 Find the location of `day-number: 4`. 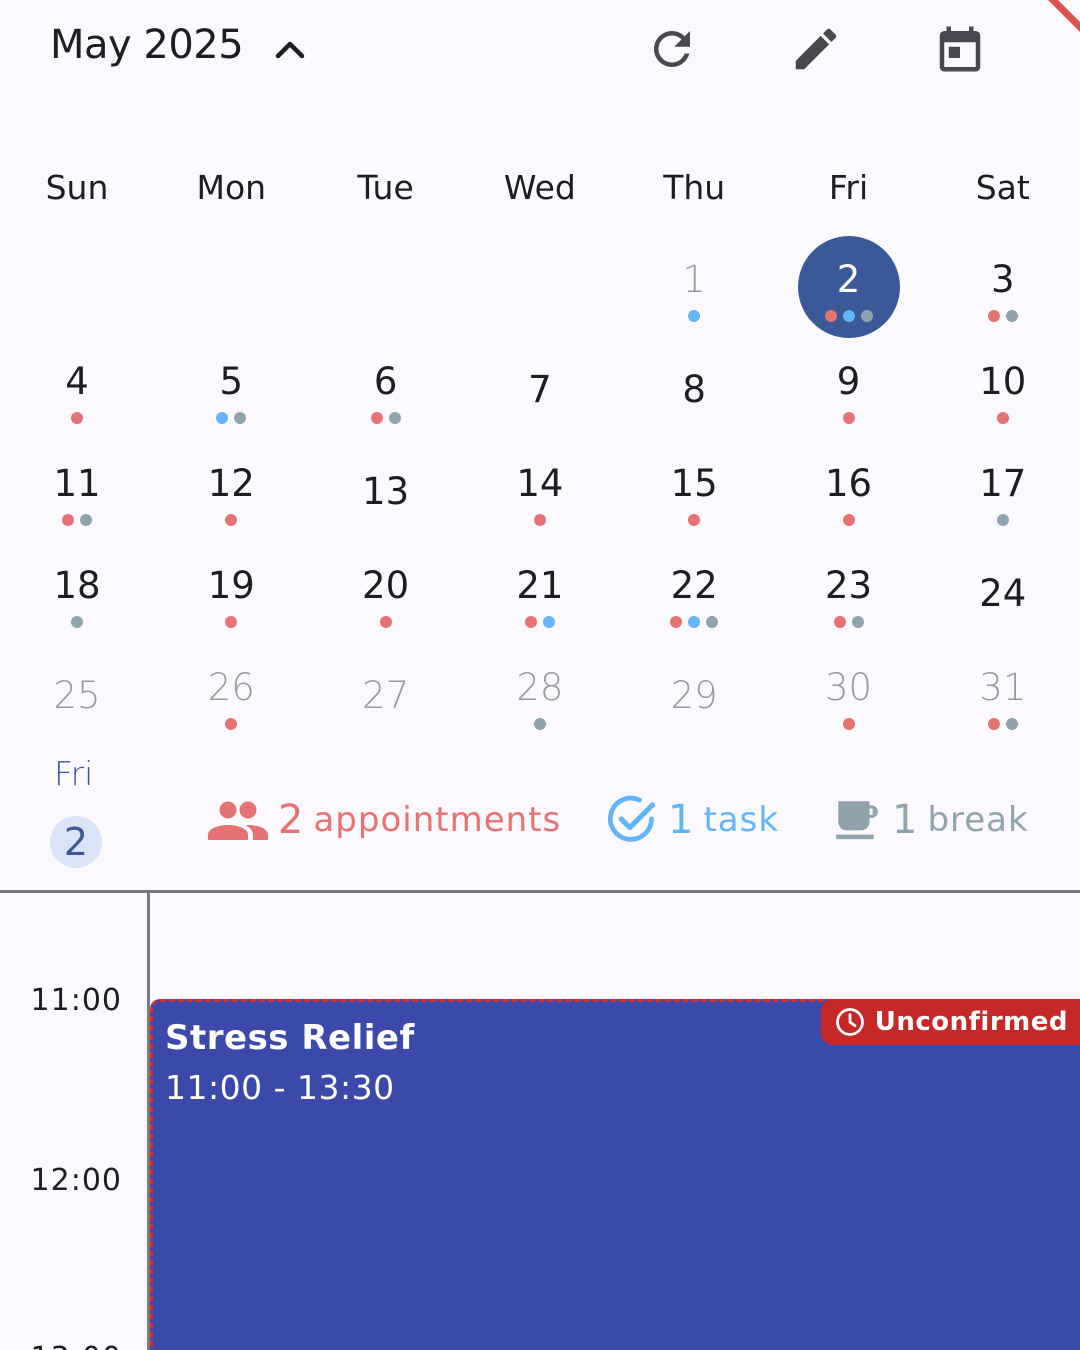

day-number: 4 is located at coordinates (77, 381).